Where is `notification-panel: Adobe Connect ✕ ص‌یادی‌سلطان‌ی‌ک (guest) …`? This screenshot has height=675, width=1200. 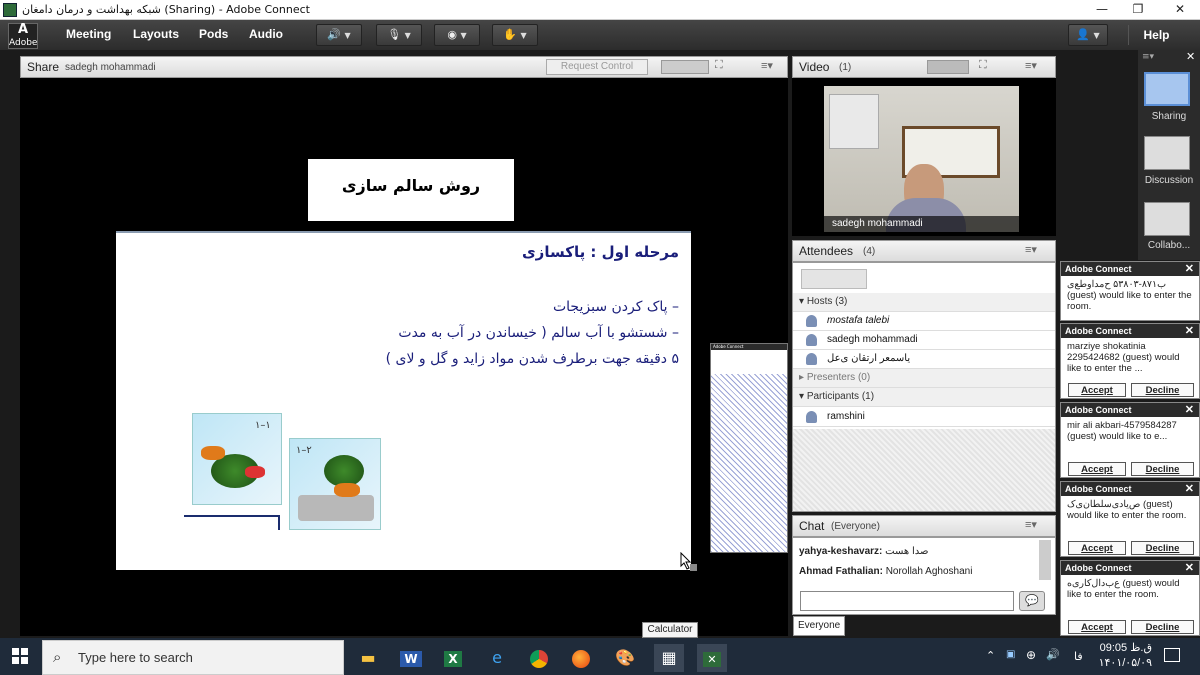
notification-panel: Adobe Connect ✕ ص‌یادی‌سلطان‌ی‌ک (guest) … is located at coordinates (1130, 519).